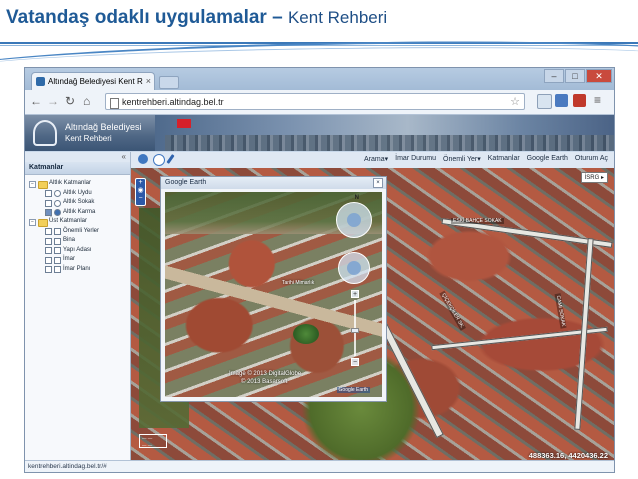  Describe the element at coordinates (77, 184) in the screenshot. I see `layer-group: − Altlık Katmanlar` at that location.